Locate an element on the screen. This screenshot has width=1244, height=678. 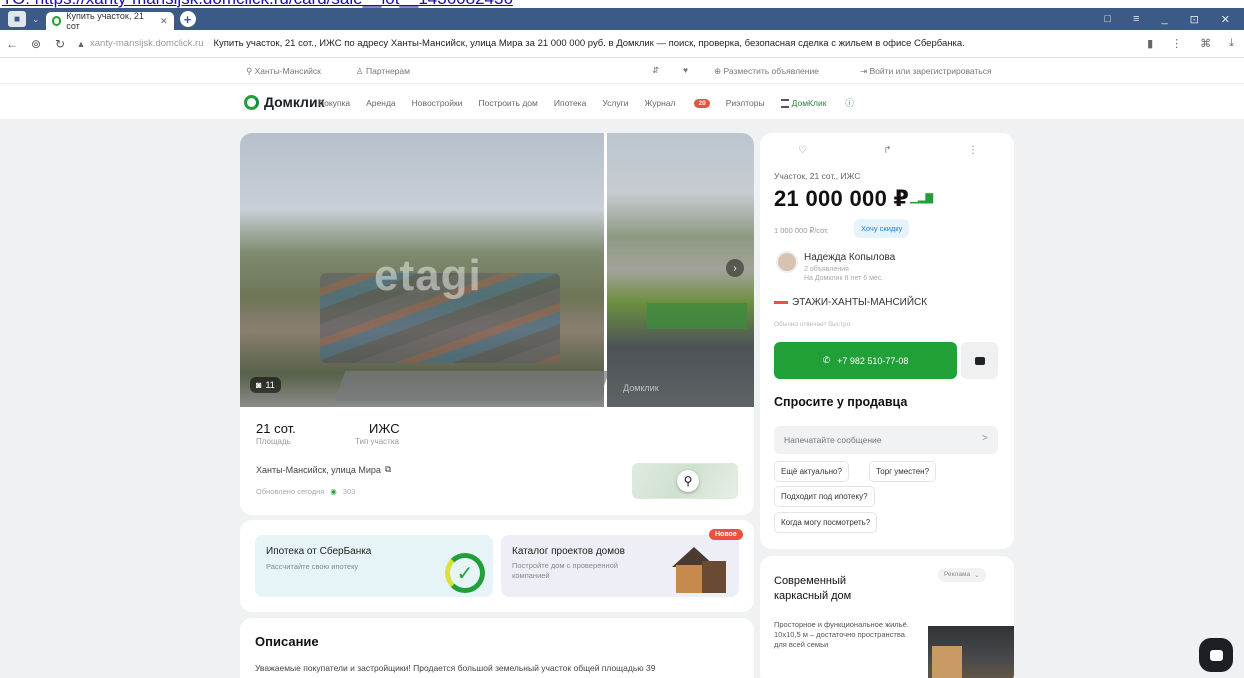
domclick-pro-link: ДомКлик ⓘ is located at coordinates (825, 103).